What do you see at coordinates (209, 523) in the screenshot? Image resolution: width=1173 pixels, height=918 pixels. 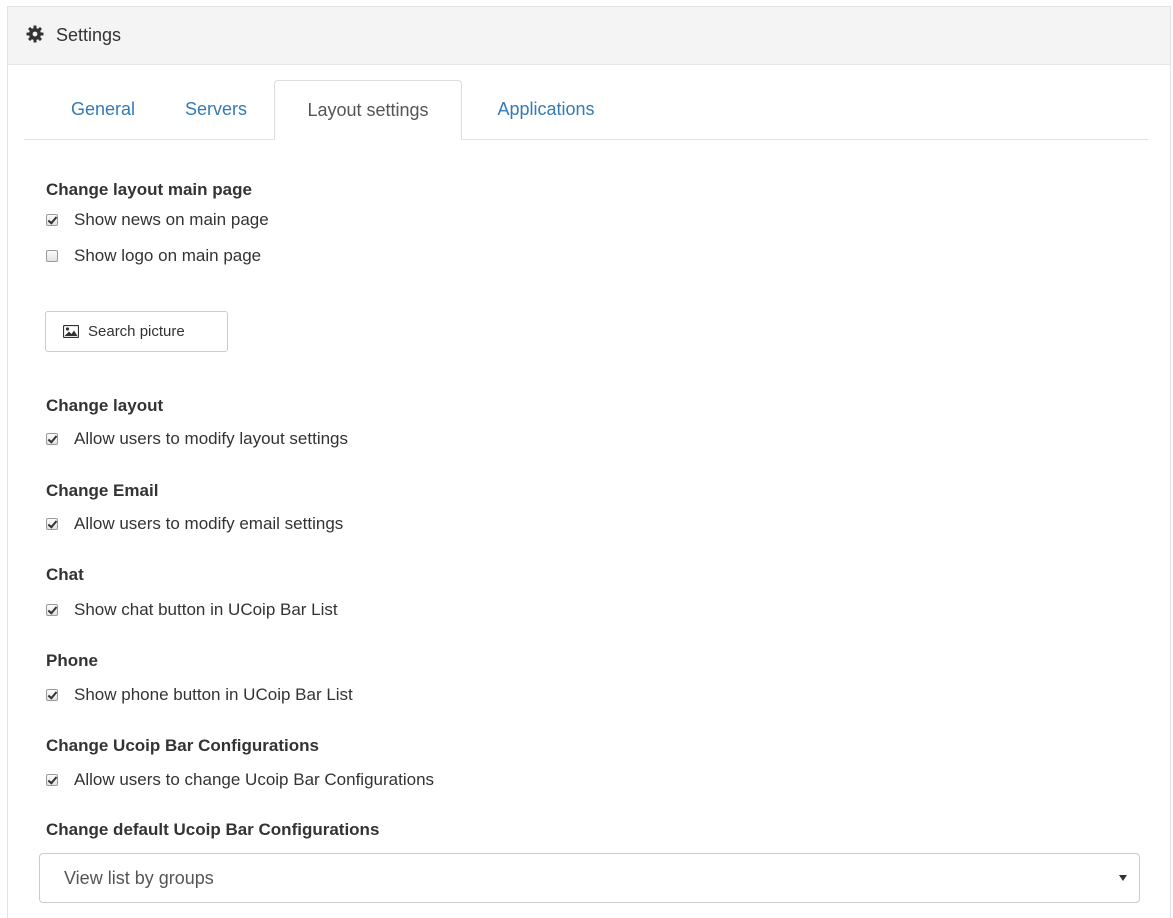 I see `modify-email-label: Allow users to modify email settings` at bounding box center [209, 523].